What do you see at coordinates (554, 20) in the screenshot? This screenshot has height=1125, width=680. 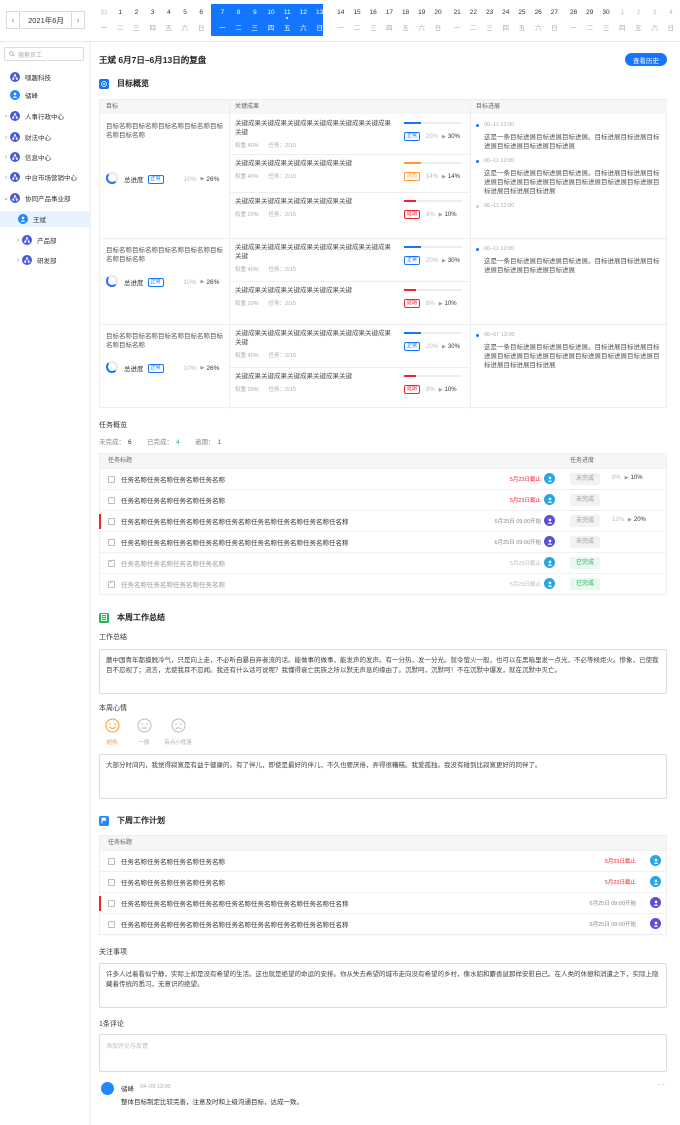 I see `day-cell: 27 日` at bounding box center [554, 20].